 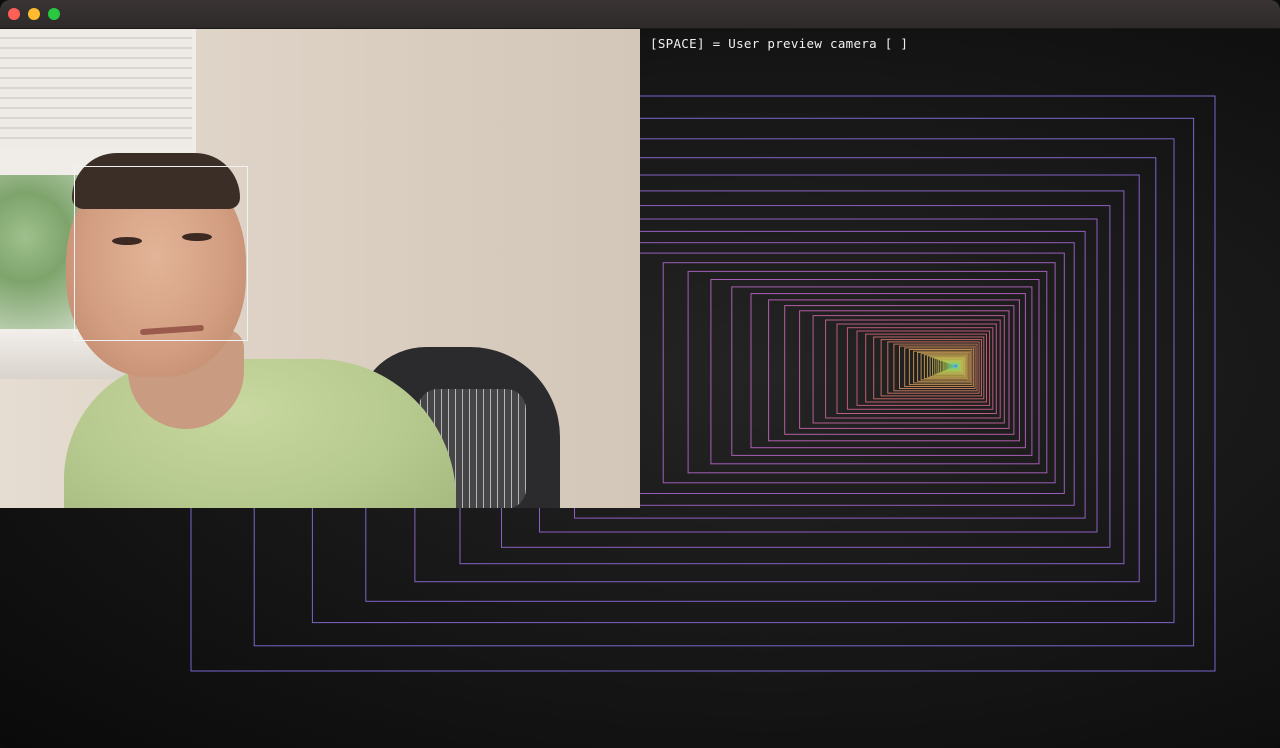 What do you see at coordinates (14, 14) in the screenshot?
I see `close-window-button` at bounding box center [14, 14].